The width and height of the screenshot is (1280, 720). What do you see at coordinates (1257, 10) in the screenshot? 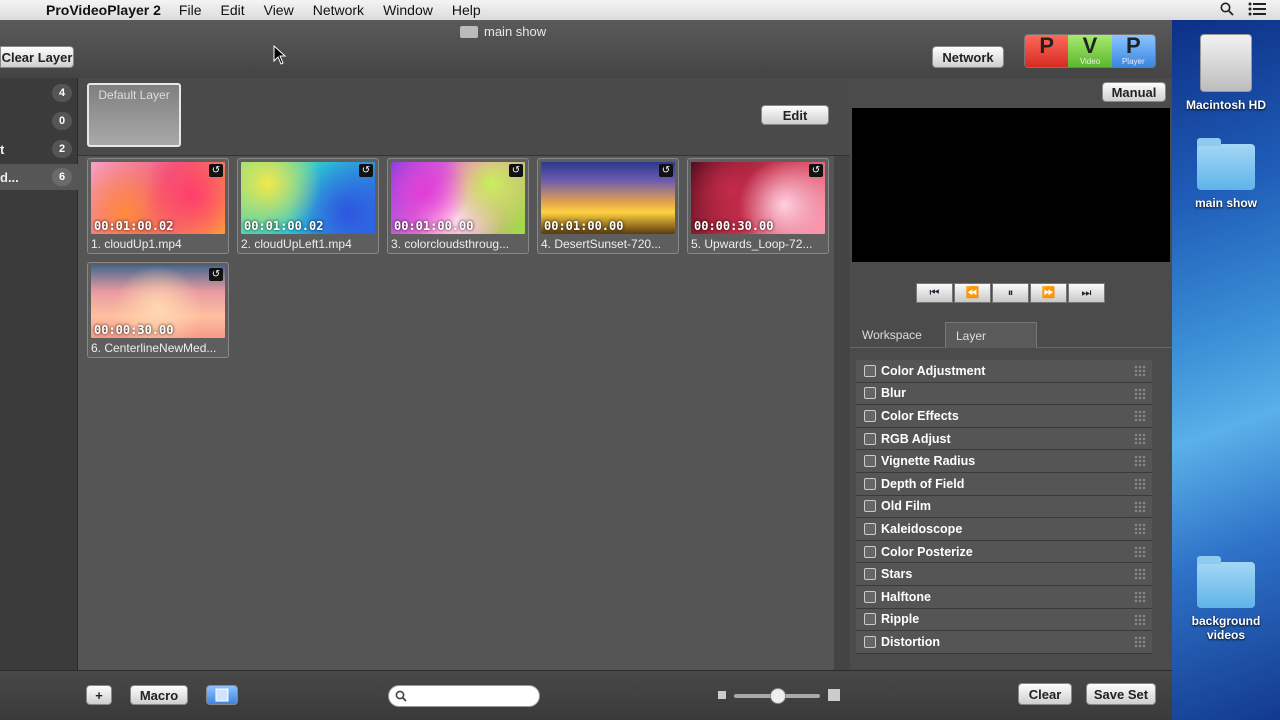
I see `notification-center-icon` at bounding box center [1257, 10].